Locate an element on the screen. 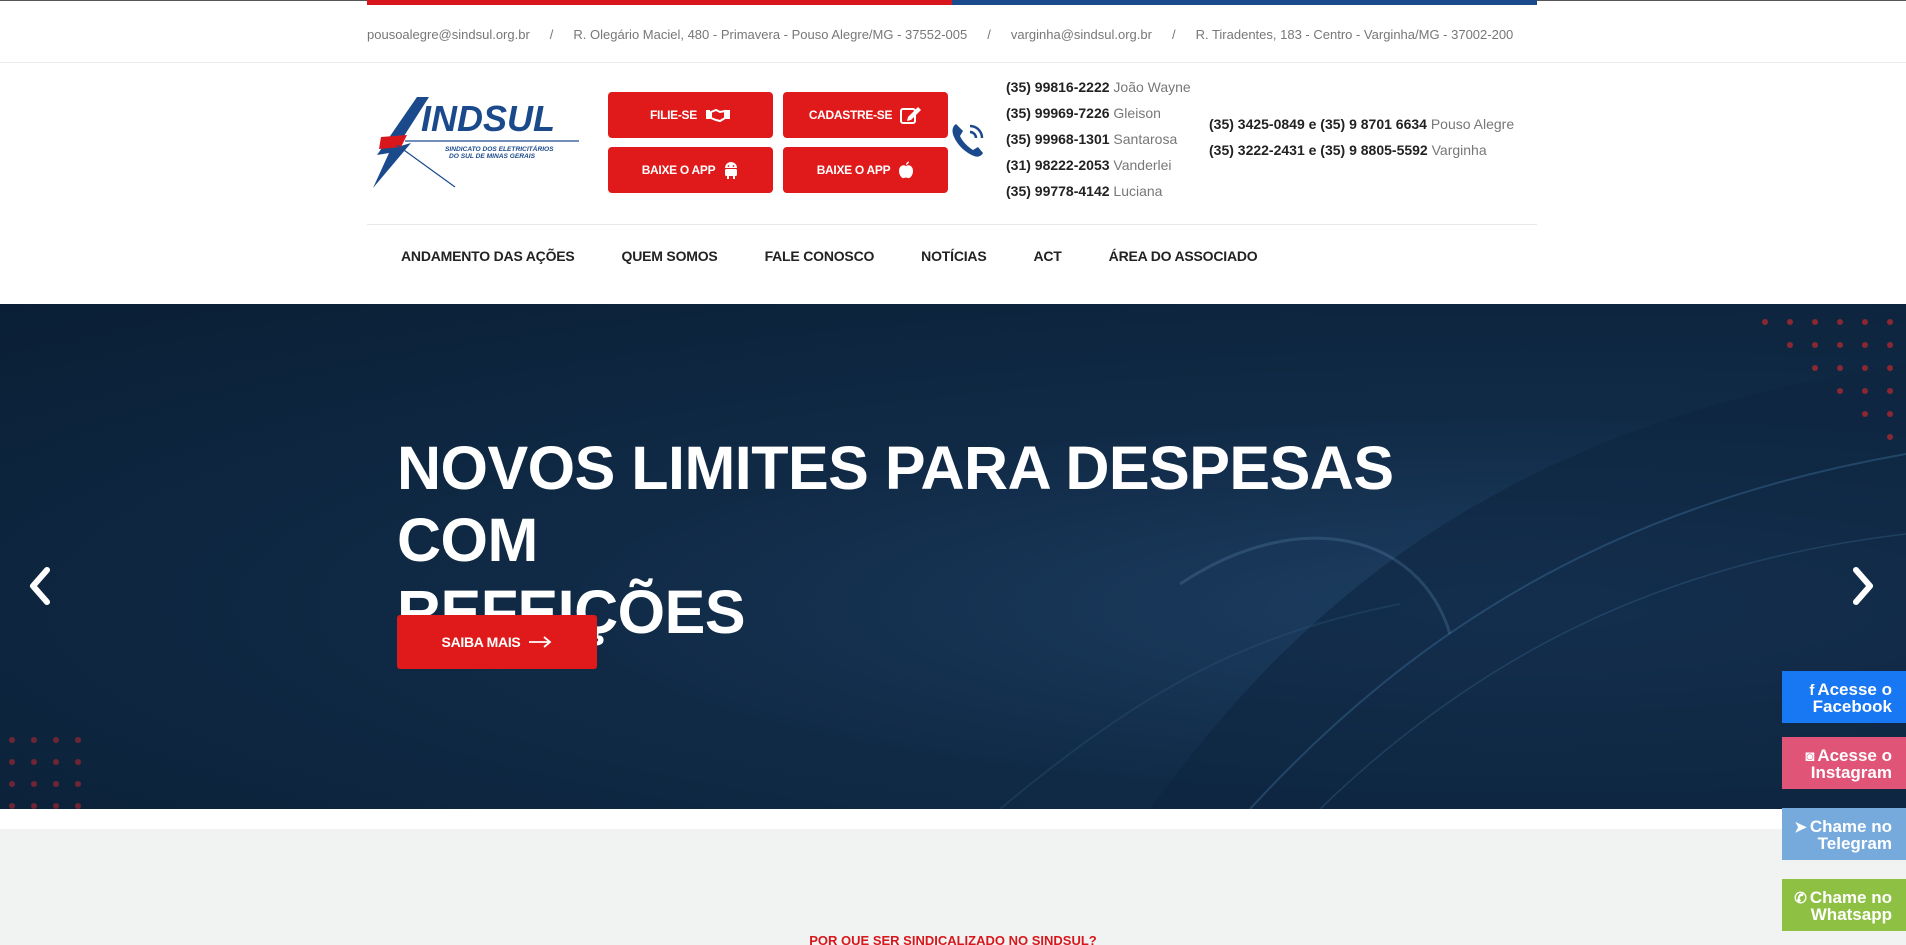 This screenshot has height=945, width=1906. office-city: Varginha is located at coordinates (1459, 150).